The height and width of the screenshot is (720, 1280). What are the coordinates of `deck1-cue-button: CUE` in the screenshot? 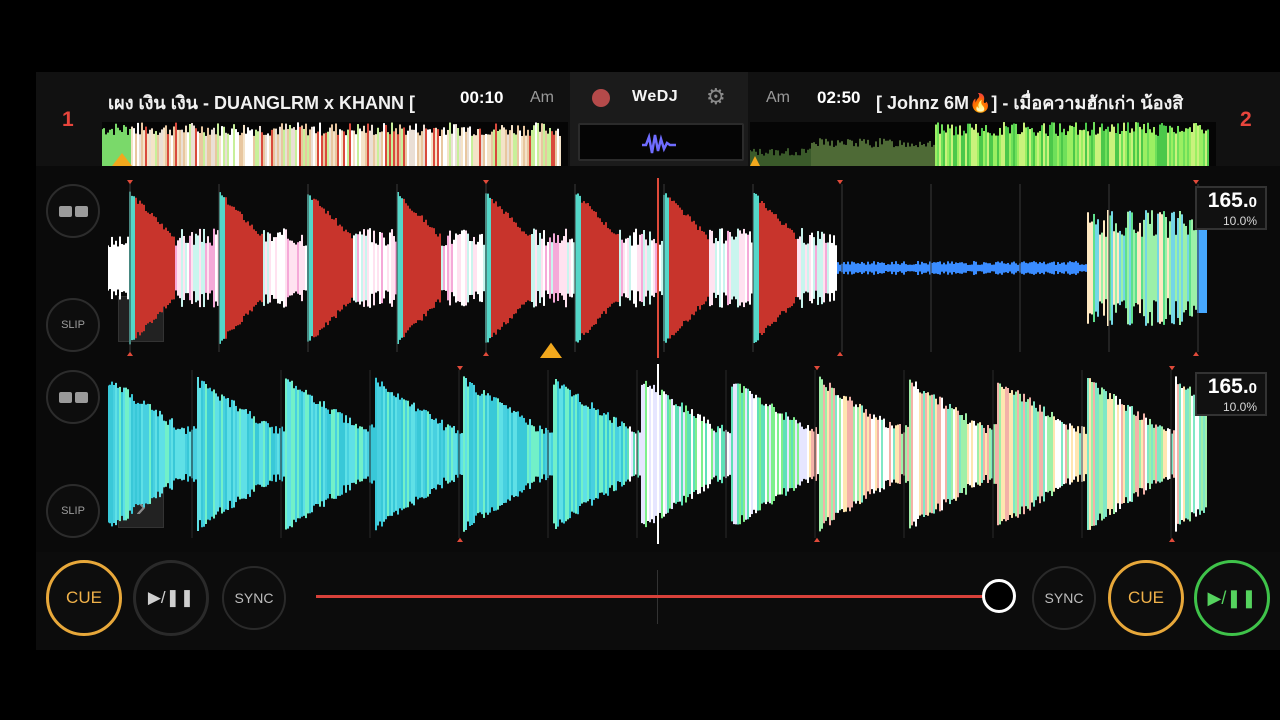 It's located at (84, 598).